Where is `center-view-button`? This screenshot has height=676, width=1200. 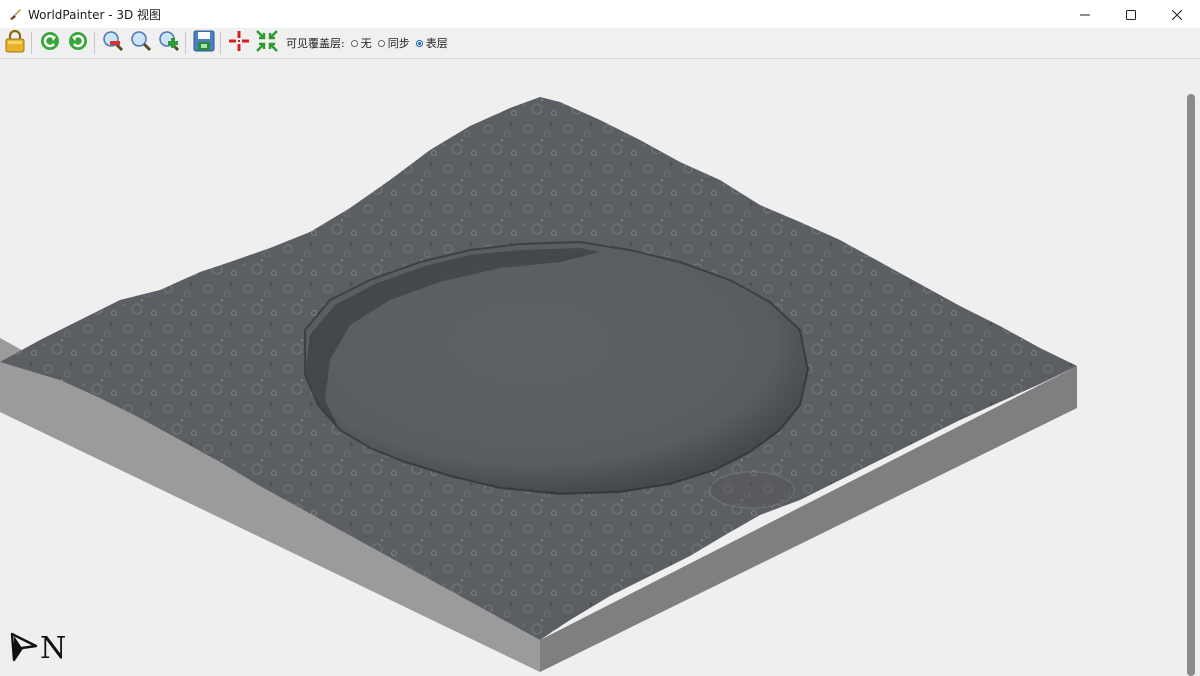
center-view-button is located at coordinates (239, 43).